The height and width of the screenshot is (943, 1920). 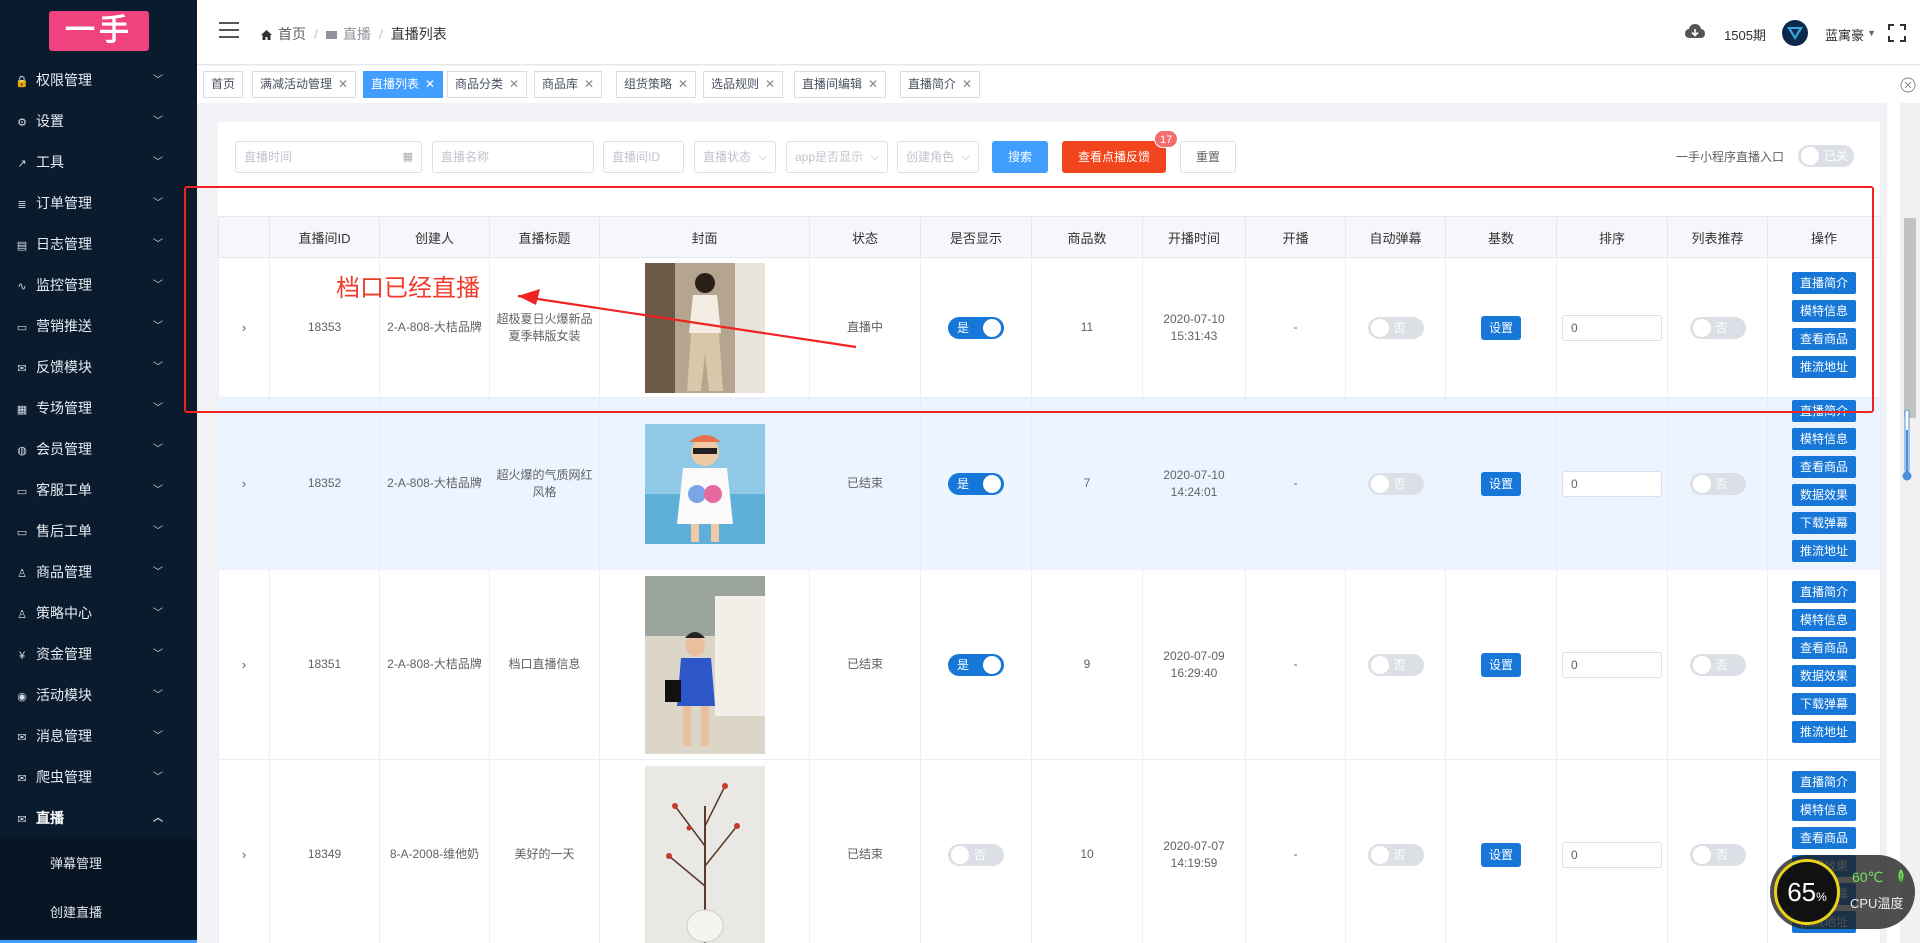 What do you see at coordinates (1020, 157) in the screenshot?
I see `search-button: 搜索` at bounding box center [1020, 157].